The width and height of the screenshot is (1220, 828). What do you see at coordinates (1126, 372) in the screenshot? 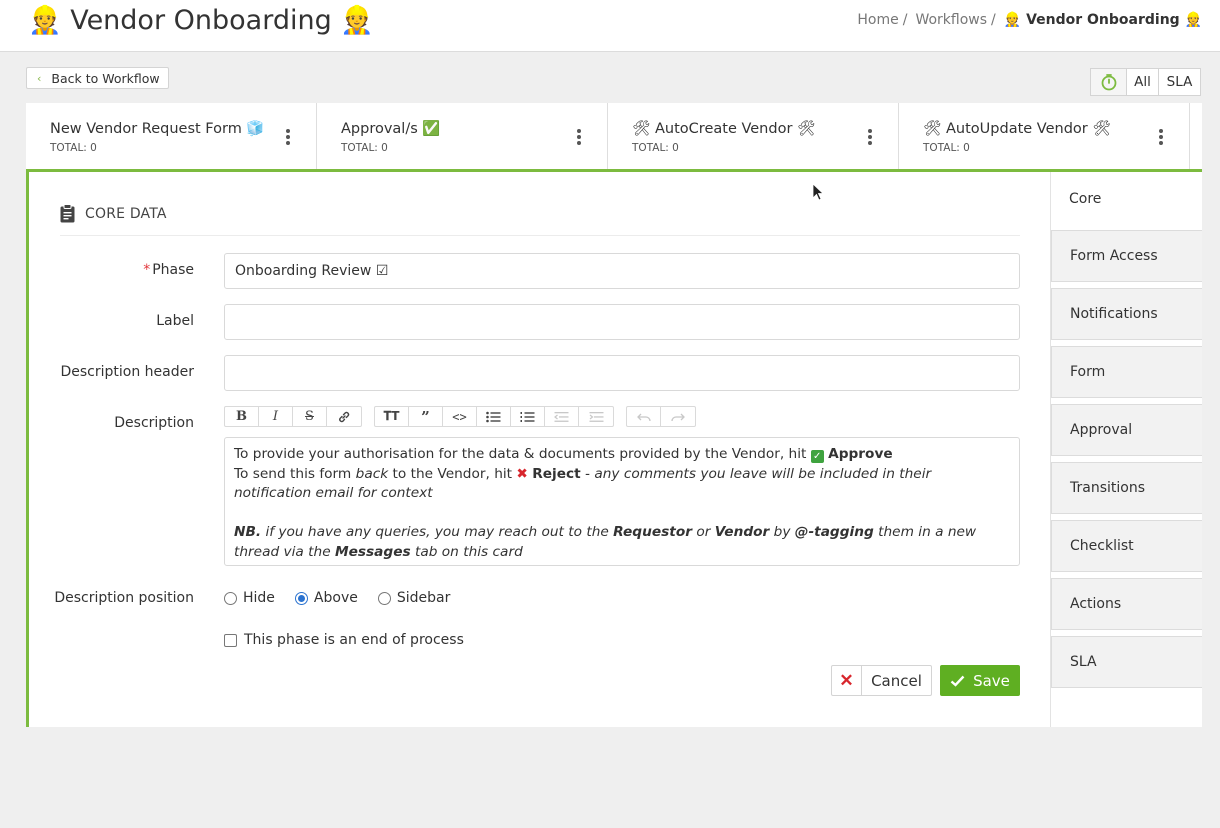
I see `tab-form: Form` at bounding box center [1126, 372].